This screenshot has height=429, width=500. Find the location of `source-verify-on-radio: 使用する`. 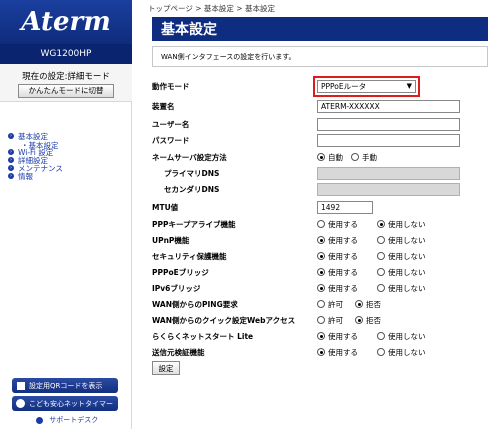

source-verify-on-radio: 使用する is located at coordinates (343, 352).